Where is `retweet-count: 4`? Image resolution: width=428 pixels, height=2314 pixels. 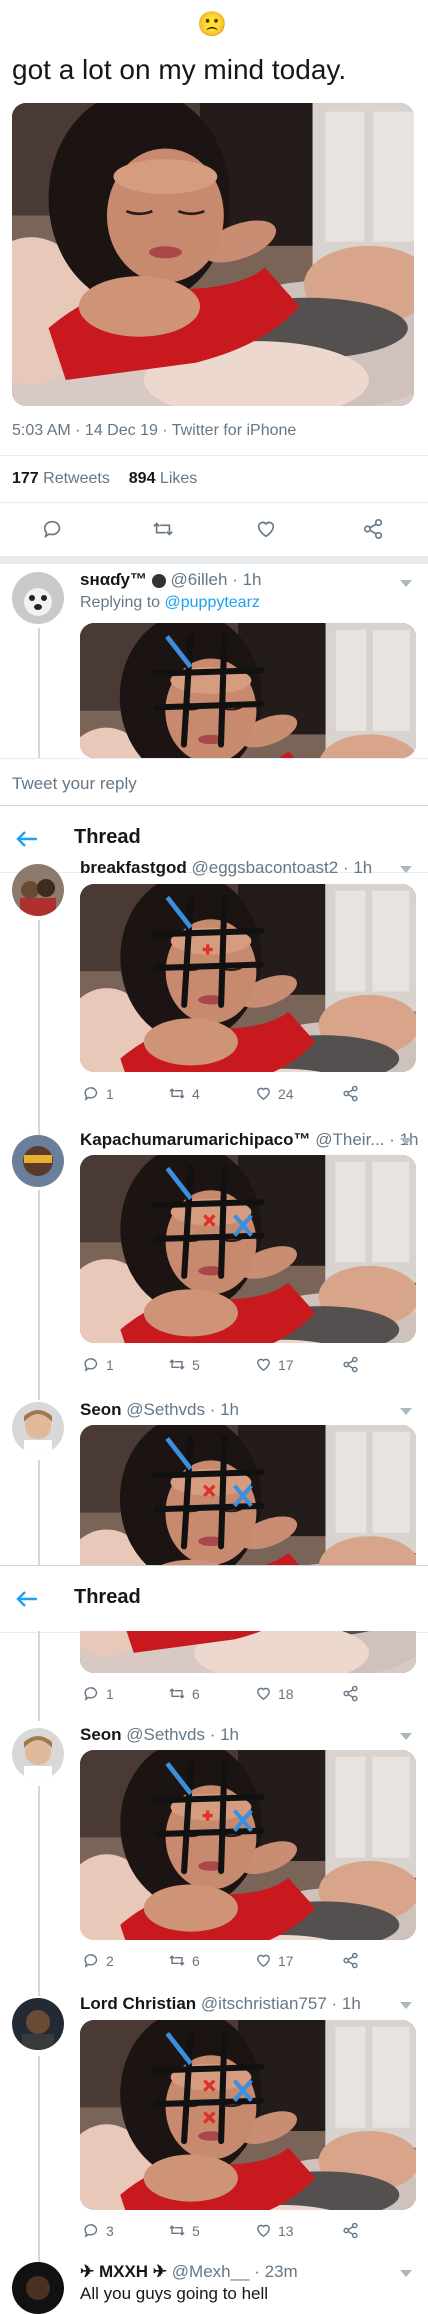
retweet-count: 4 is located at coordinates (196, 1093).